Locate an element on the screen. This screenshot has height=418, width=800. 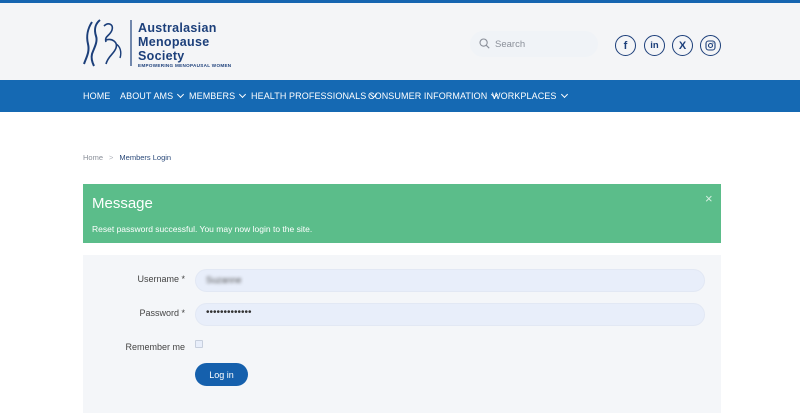
close-icon: × is located at coordinates (709, 198).